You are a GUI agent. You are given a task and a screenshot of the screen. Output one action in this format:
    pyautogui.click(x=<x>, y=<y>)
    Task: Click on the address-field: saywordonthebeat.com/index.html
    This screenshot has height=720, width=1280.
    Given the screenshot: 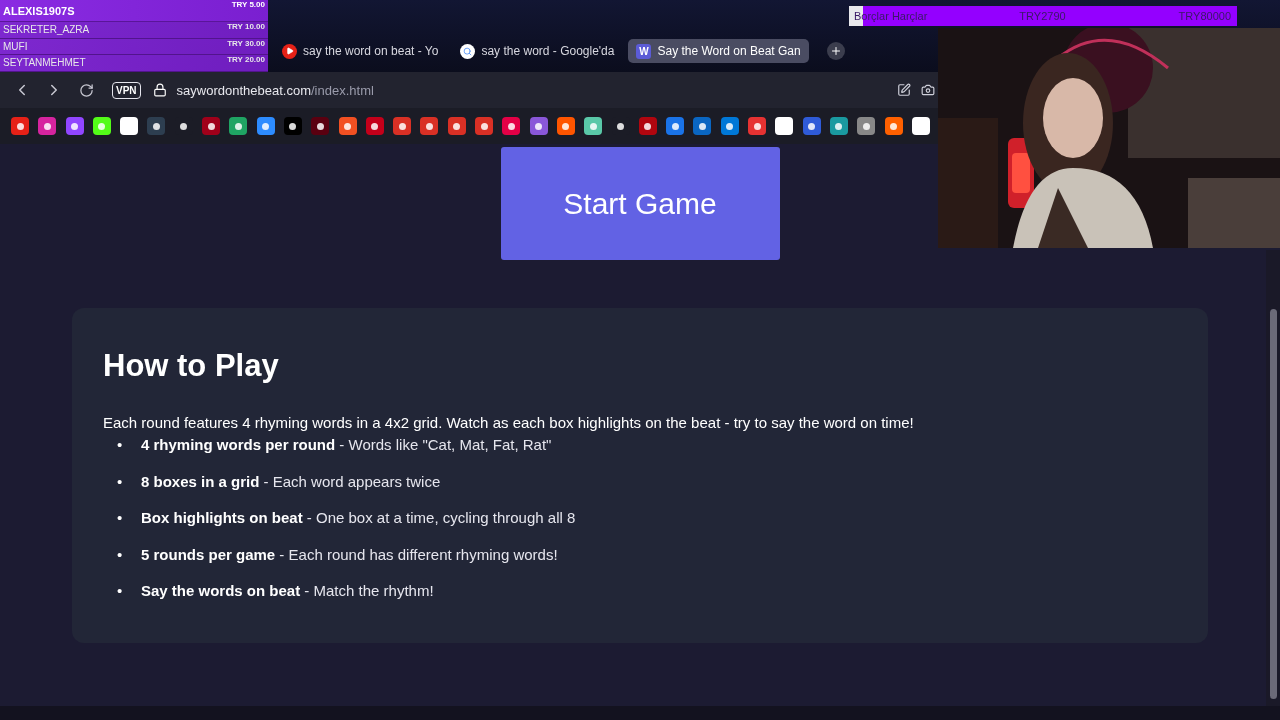 What is the action you would take?
    pyautogui.click(x=275, y=90)
    